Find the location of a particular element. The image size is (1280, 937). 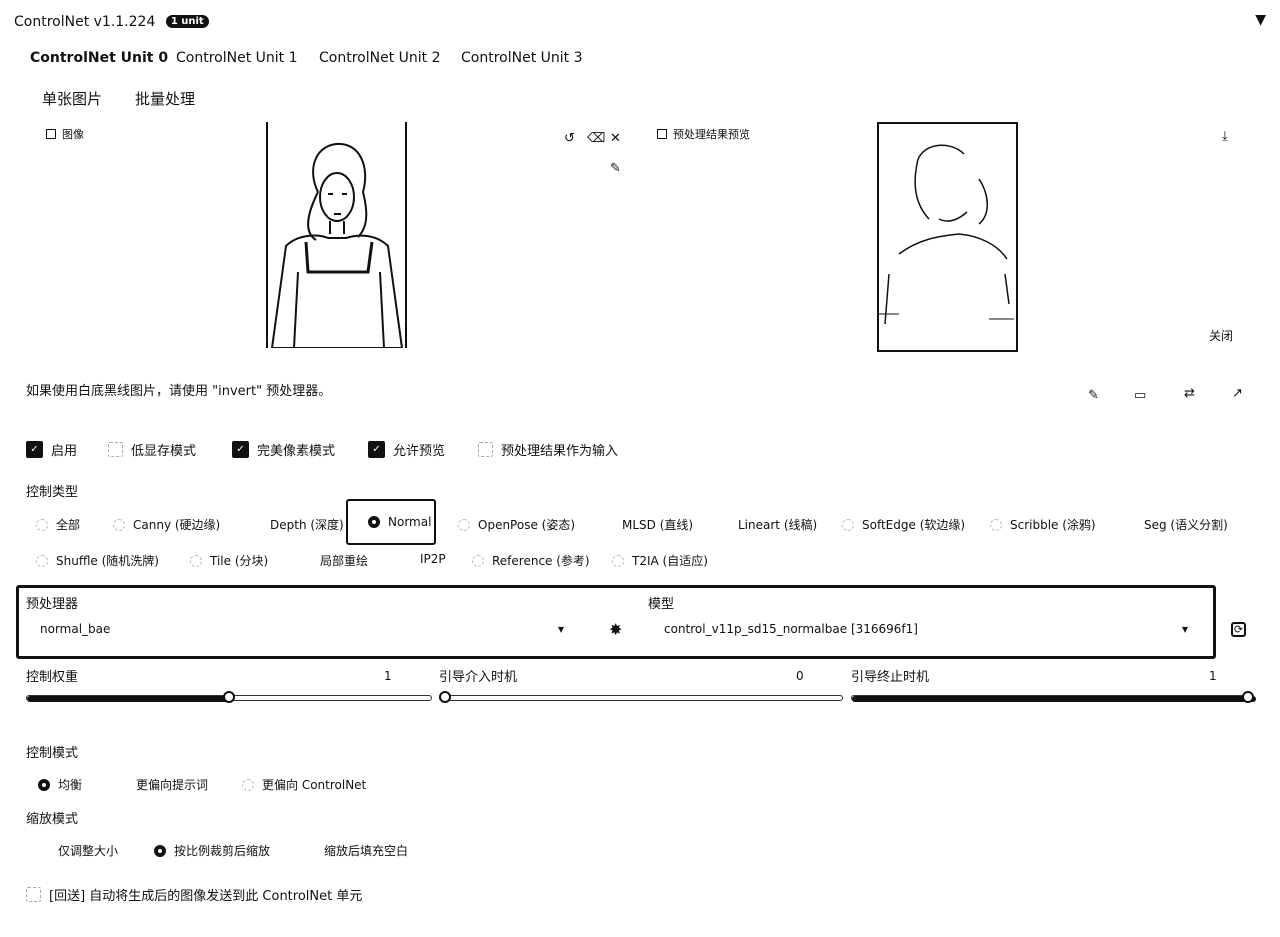

radio-controlnet-important: 更偏向 ControlNet is located at coordinates (304, 784).